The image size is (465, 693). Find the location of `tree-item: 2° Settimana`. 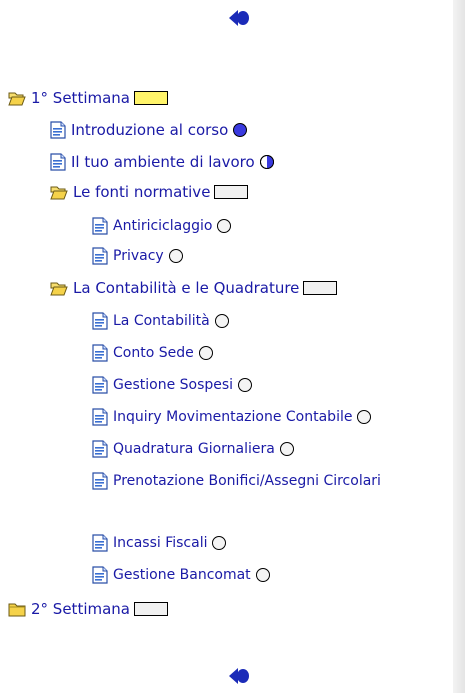

tree-item: 2° Settimana is located at coordinates (88, 609).